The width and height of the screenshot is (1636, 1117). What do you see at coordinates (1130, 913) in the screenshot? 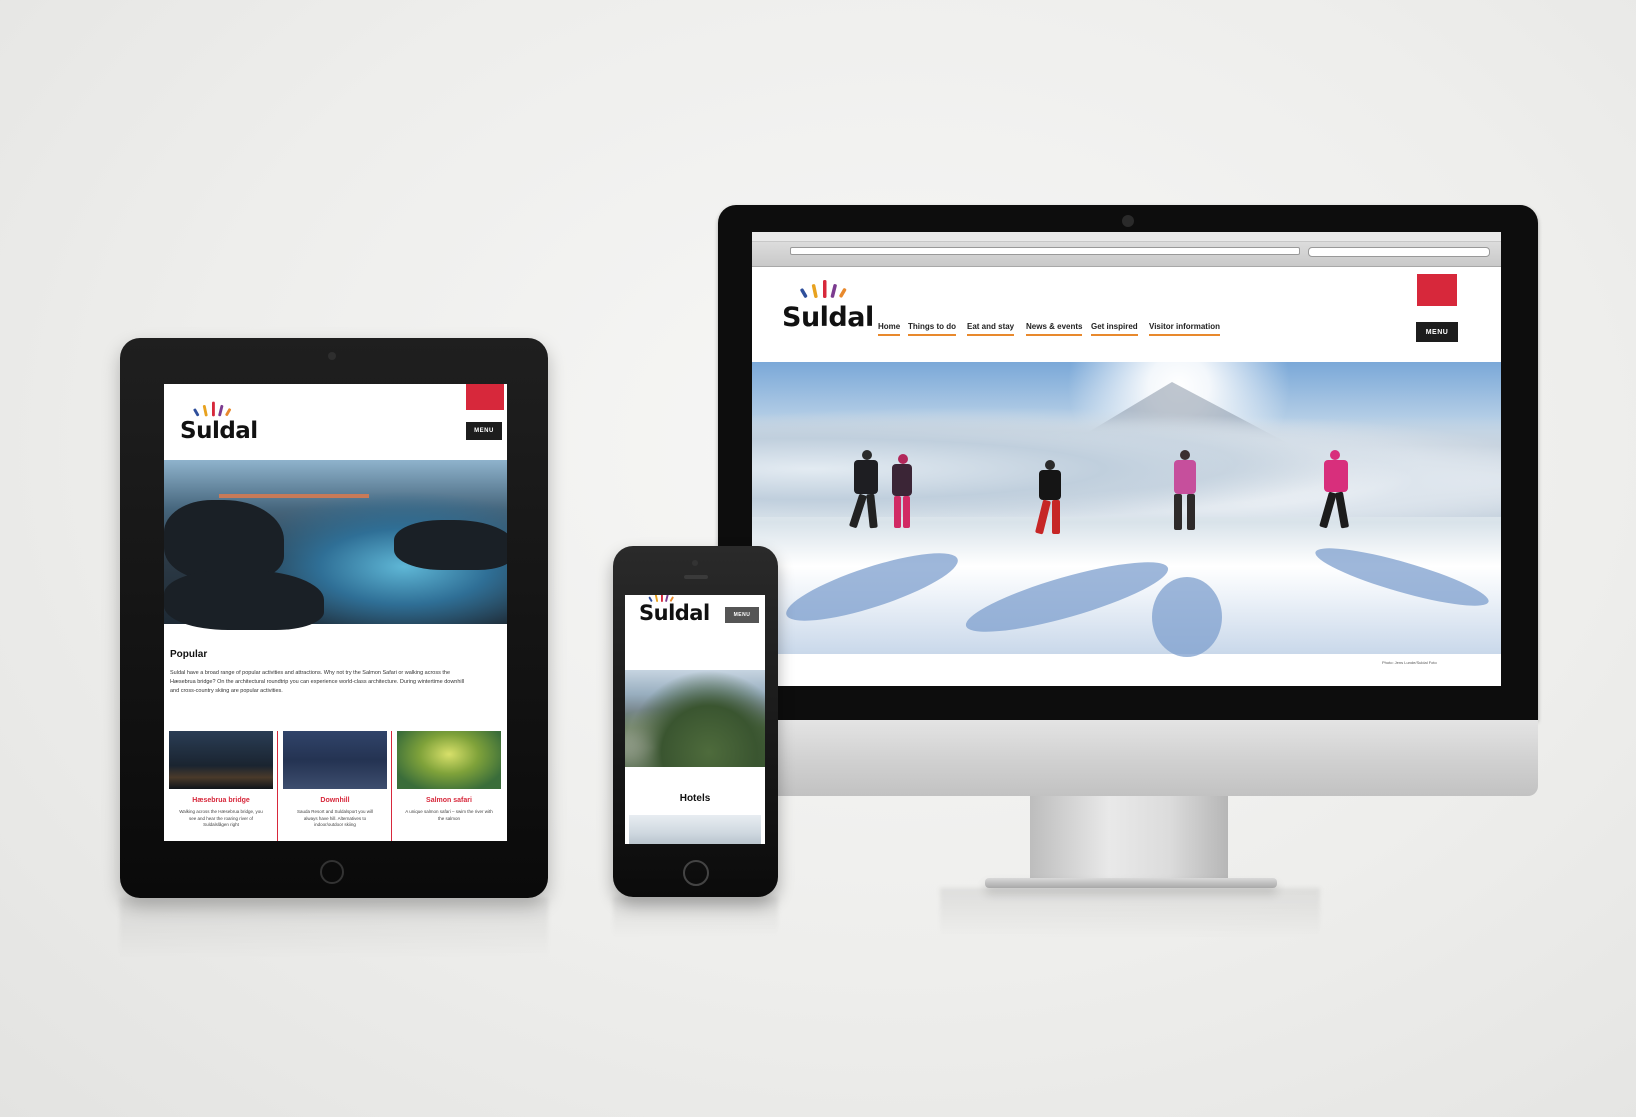
I see `imac-reflection` at bounding box center [1130, 913].